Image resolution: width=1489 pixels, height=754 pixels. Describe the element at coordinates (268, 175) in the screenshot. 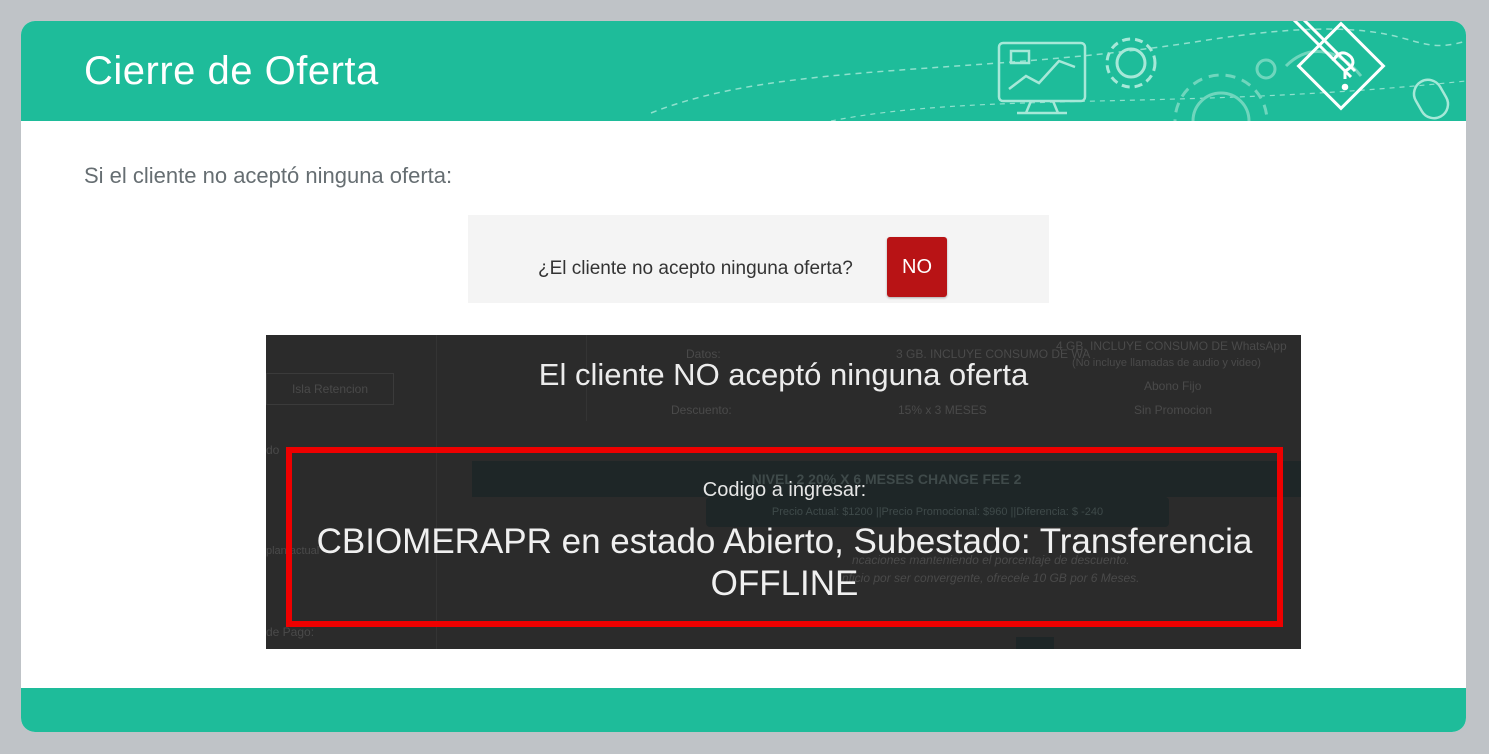

I see `intro-text: Si el cliente no aceptó ninguna oferta:` at that location.